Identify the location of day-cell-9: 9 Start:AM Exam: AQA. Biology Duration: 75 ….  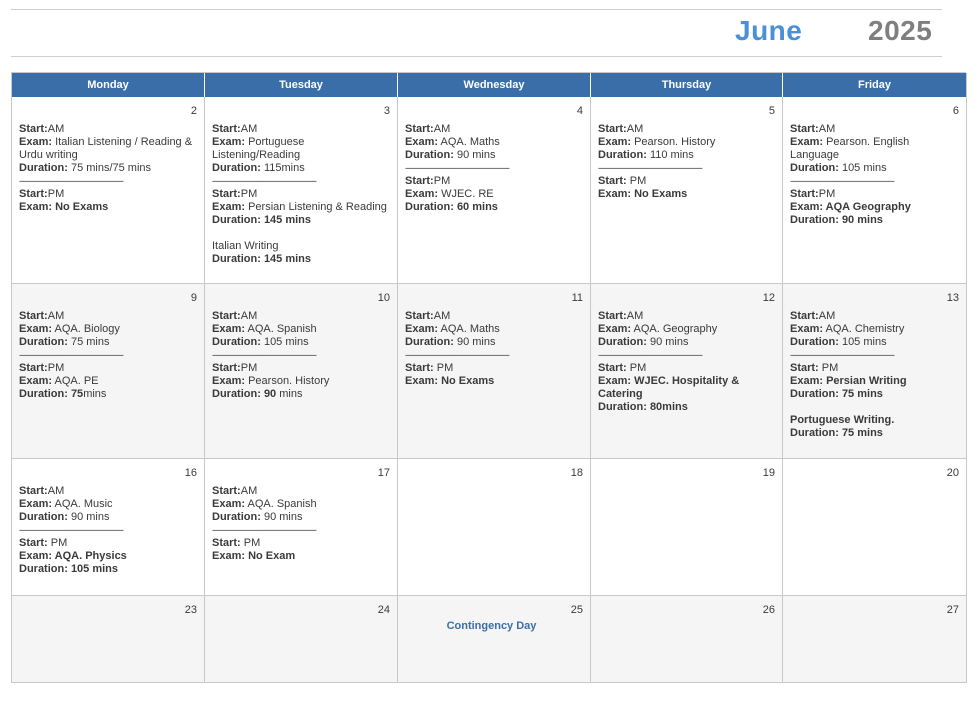
(108, 371).